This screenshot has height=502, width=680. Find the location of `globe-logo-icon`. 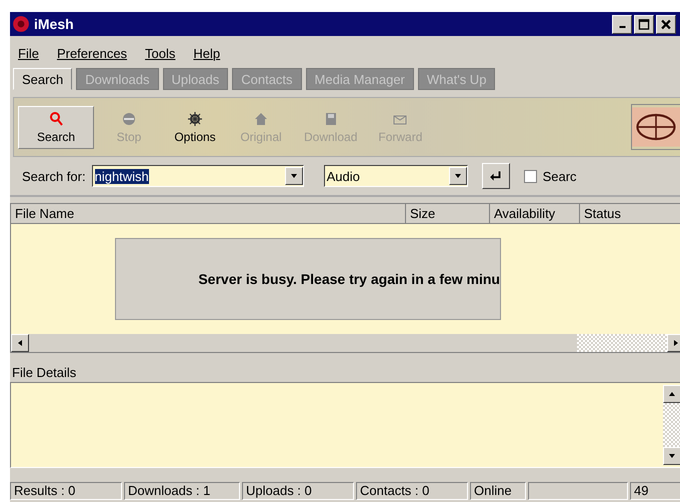

globe-logo-icon is located at coordinates (655, 127).